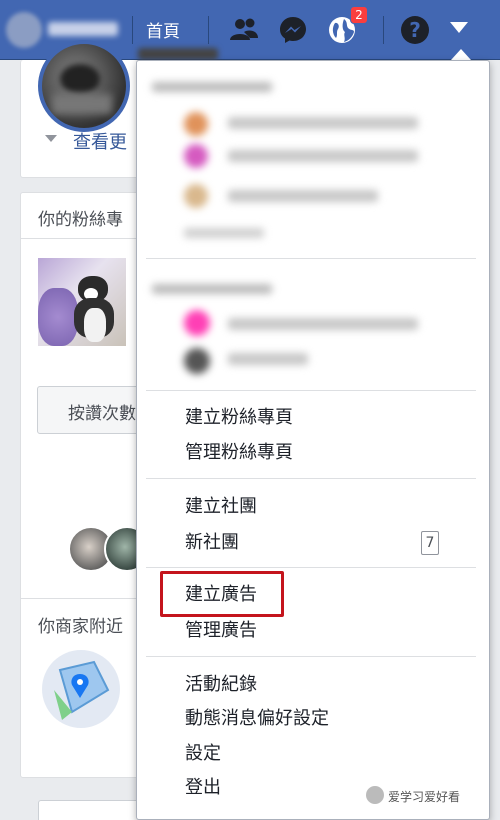 The image size is (500, 820). I want to click on home-link: 首頁, so click(163, 29).